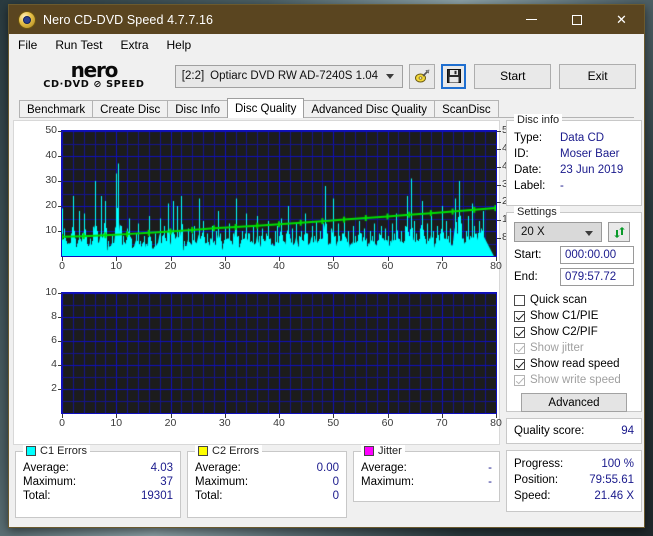 The width and height of the screenshot is (653, 536). What do you see at coordinates (46, 468) in the screenshot?
I see `c1-average-label: Average:` at bounding box center [46, 468].